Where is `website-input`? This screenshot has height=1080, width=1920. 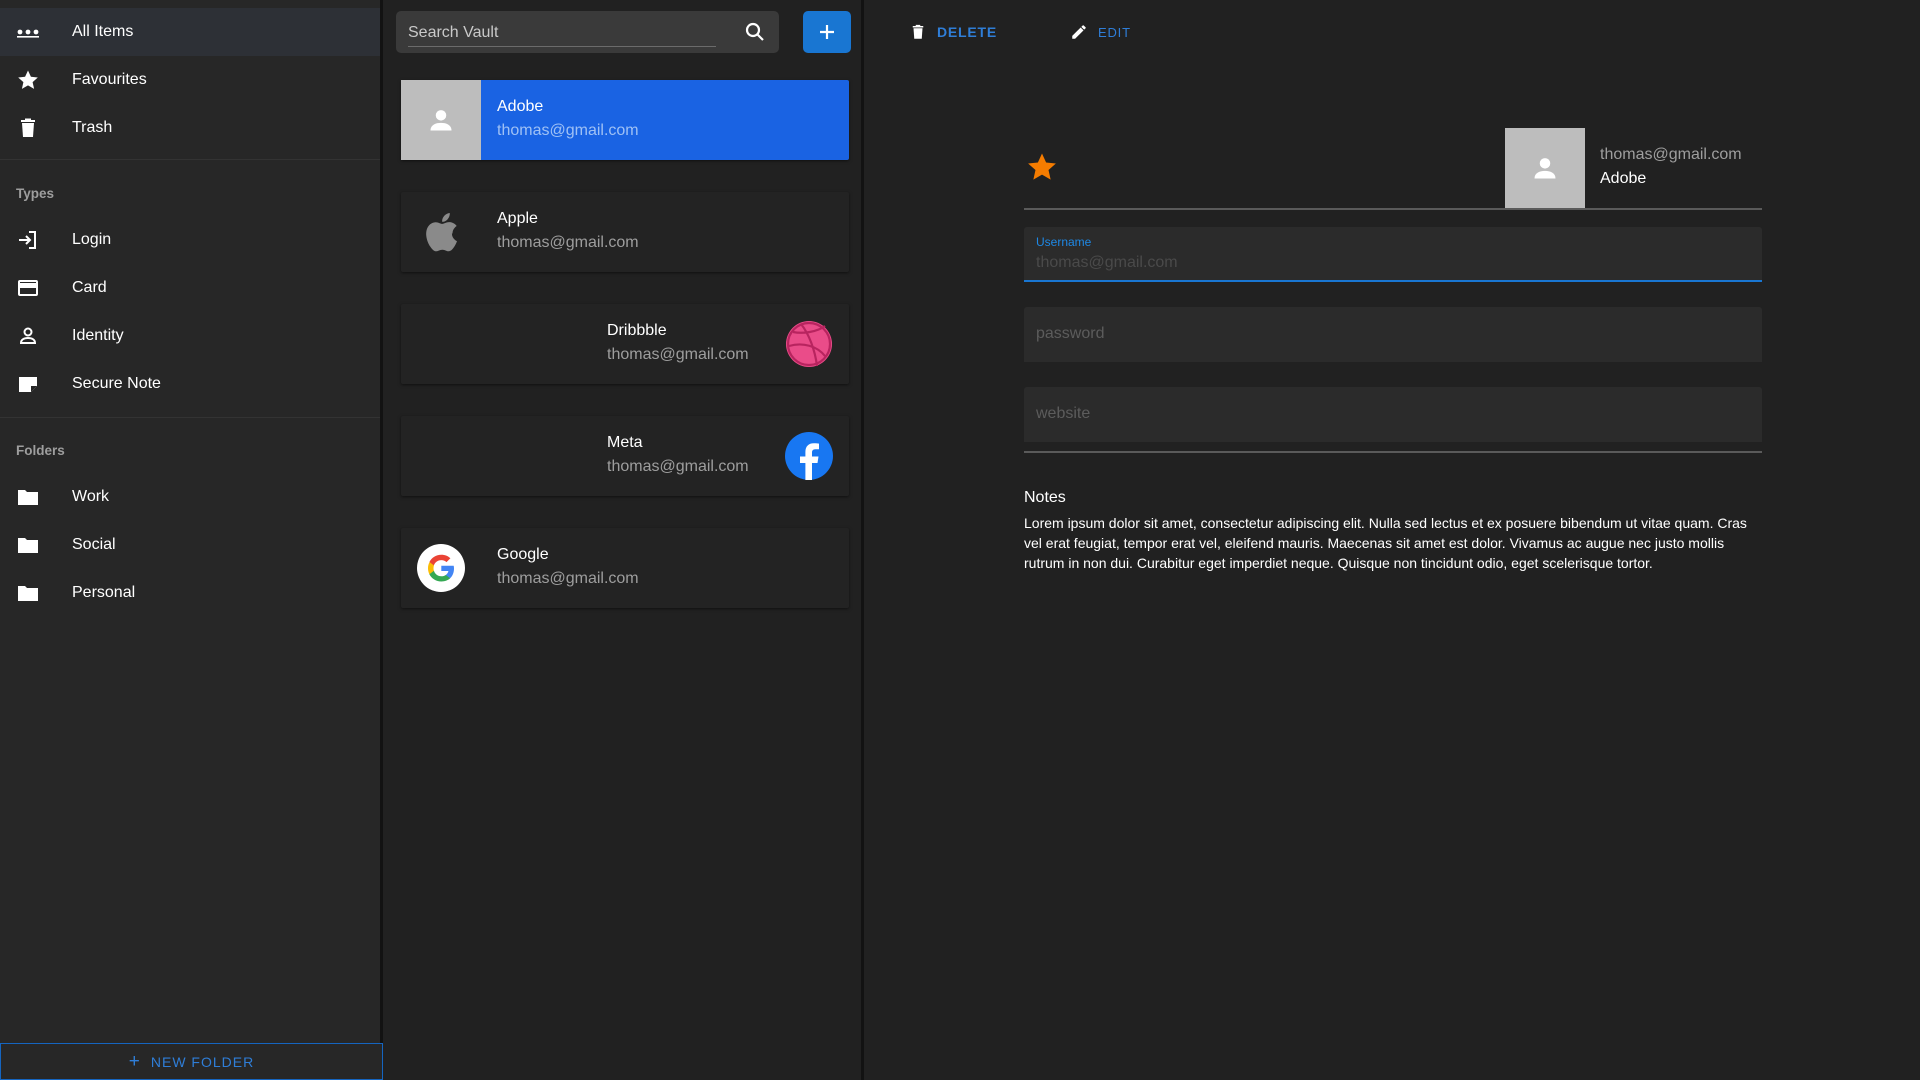
website-input is located at coordinates (1386, 414).